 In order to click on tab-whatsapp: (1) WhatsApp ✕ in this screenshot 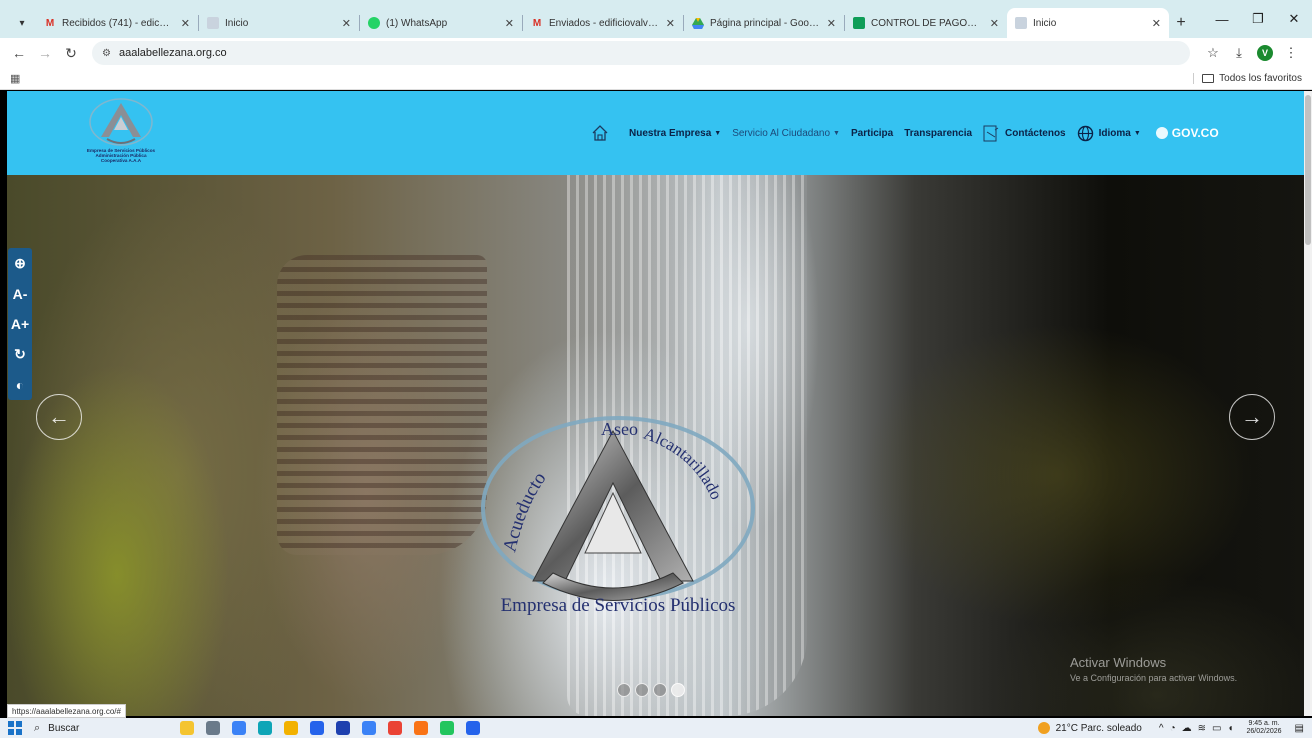, I will do `click(441, 23)`.